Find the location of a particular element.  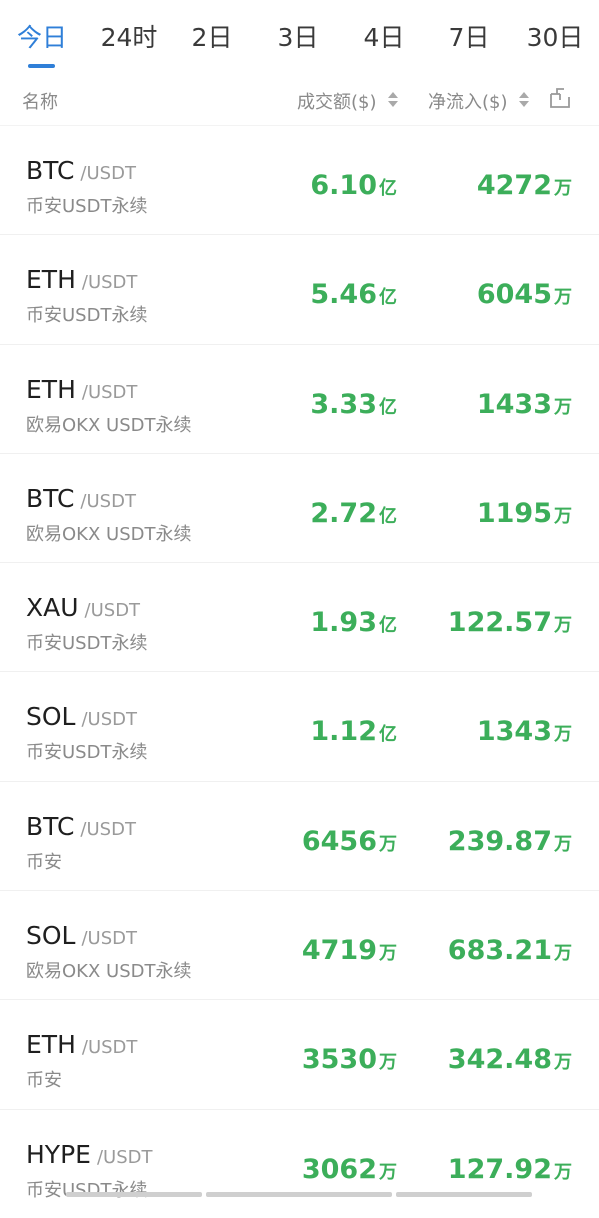

netflow-number: 239.87 is located at coordinates (499, 841).